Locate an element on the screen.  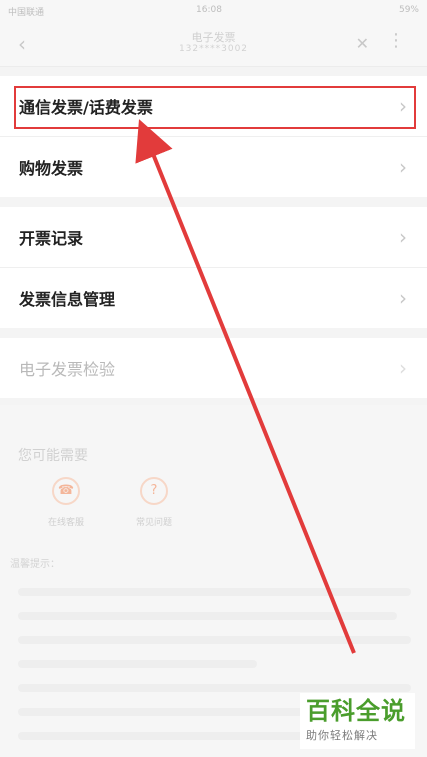
watermark-subtitle: 助你轻松解决 is located at coordinates (342, 735).